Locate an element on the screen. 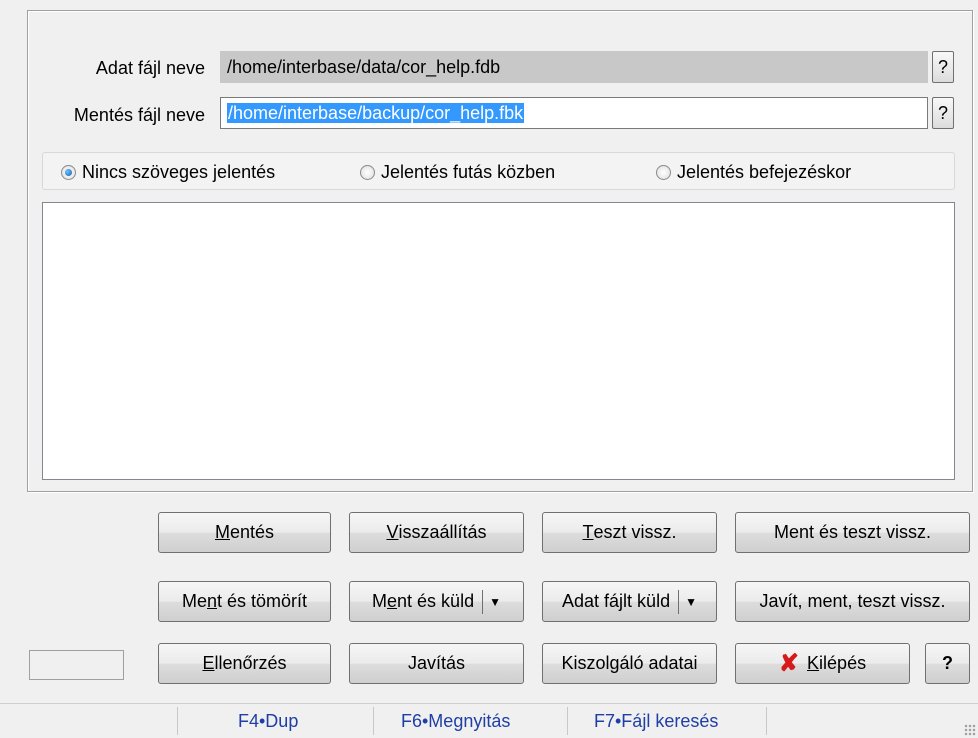  button-label: Javít, ment, teszt vissz. is located at coordinates (852, 601).